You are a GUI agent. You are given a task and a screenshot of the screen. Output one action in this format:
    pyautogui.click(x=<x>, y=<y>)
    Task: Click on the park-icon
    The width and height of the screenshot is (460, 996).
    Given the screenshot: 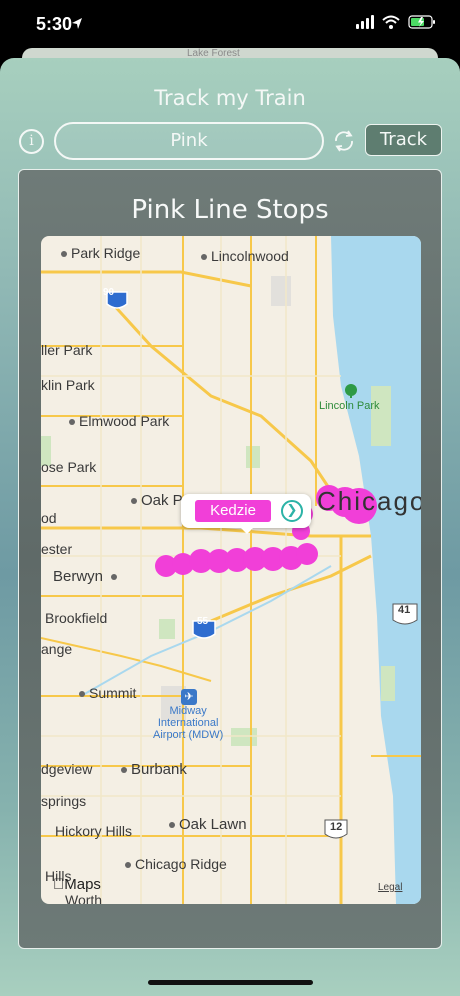 What is the action you would take?
    pyautogui.click(x=351, y=391)
    